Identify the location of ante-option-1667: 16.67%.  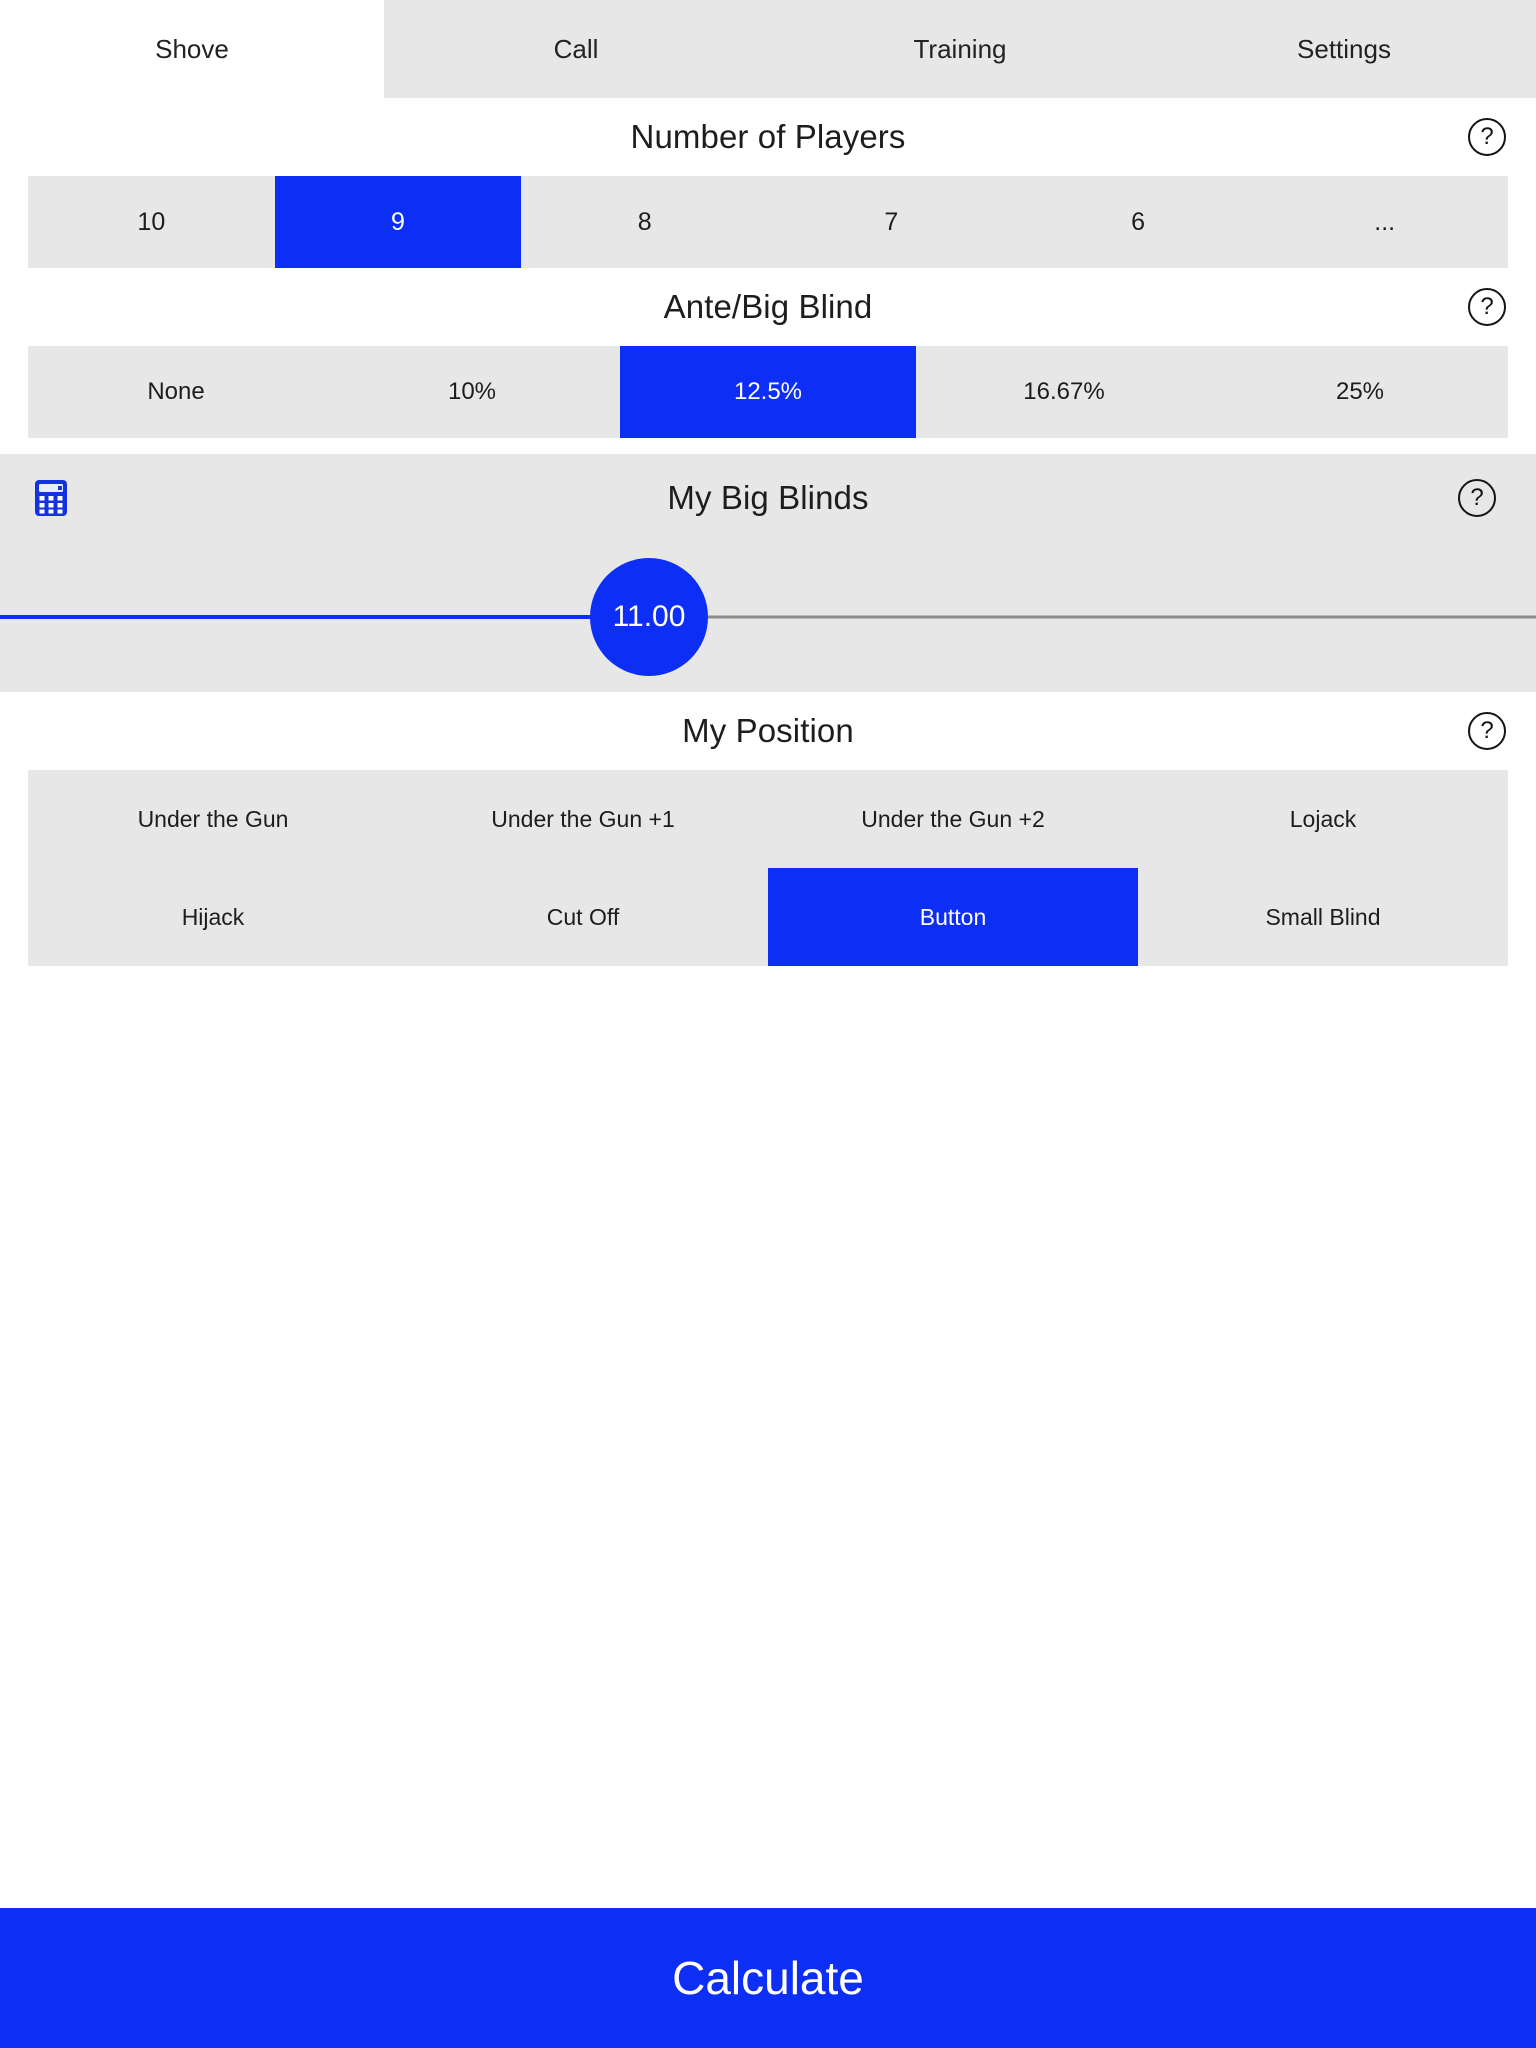
(1064, 392).